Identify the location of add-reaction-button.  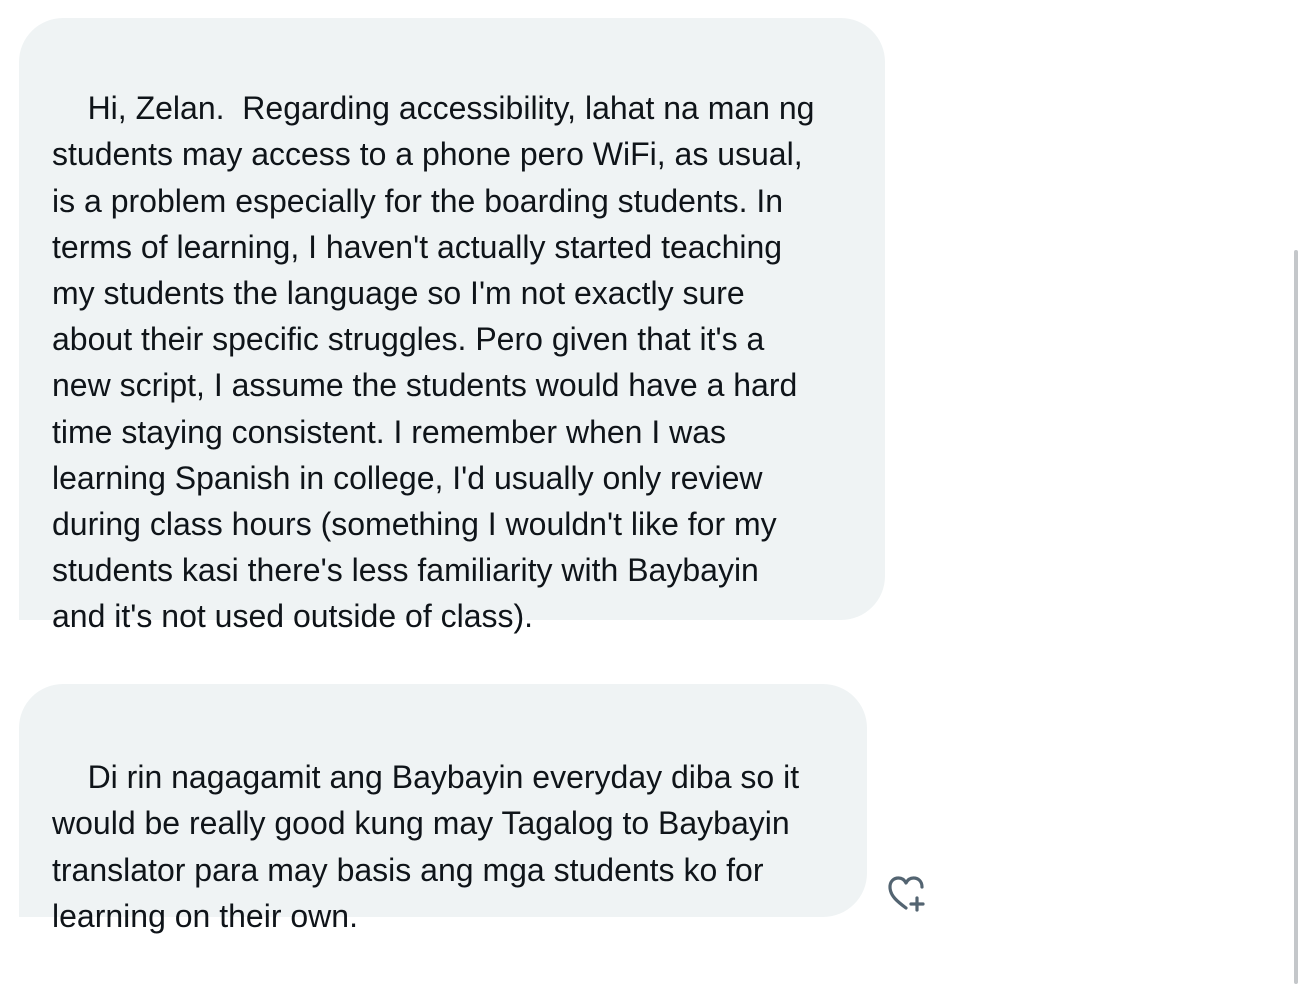
(907, 893).